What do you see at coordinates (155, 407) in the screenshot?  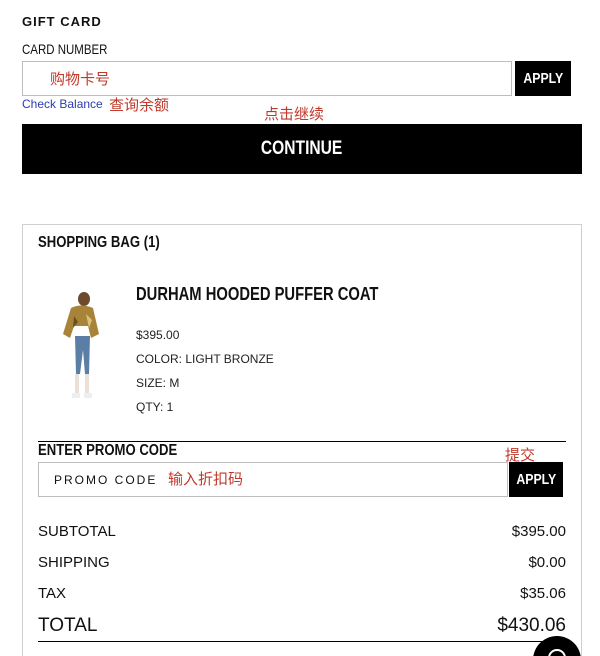 I see `product-quantity: QTY: 1` at bounding box center [155, 407].